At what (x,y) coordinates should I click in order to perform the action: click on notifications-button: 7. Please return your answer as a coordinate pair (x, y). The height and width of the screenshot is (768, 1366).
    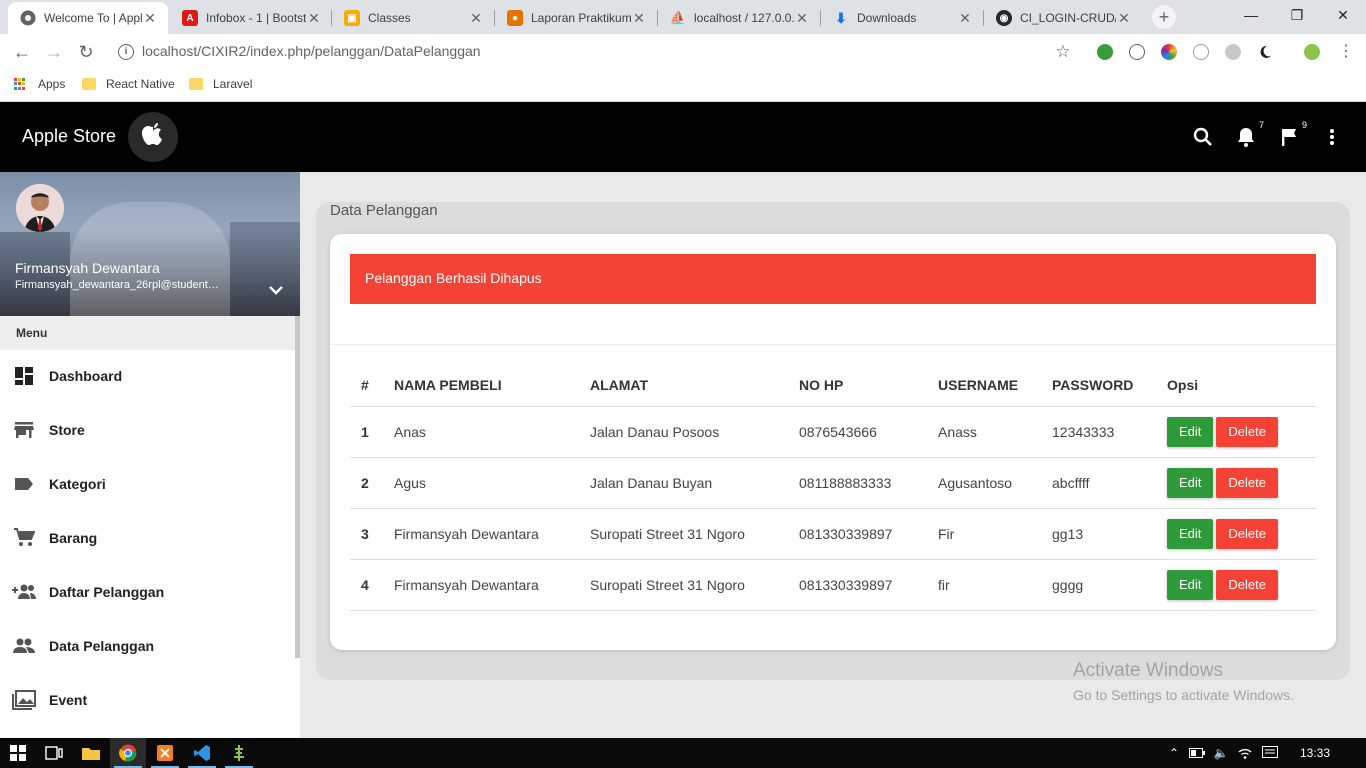
    Looking at the image, I should click on (1250, 134).